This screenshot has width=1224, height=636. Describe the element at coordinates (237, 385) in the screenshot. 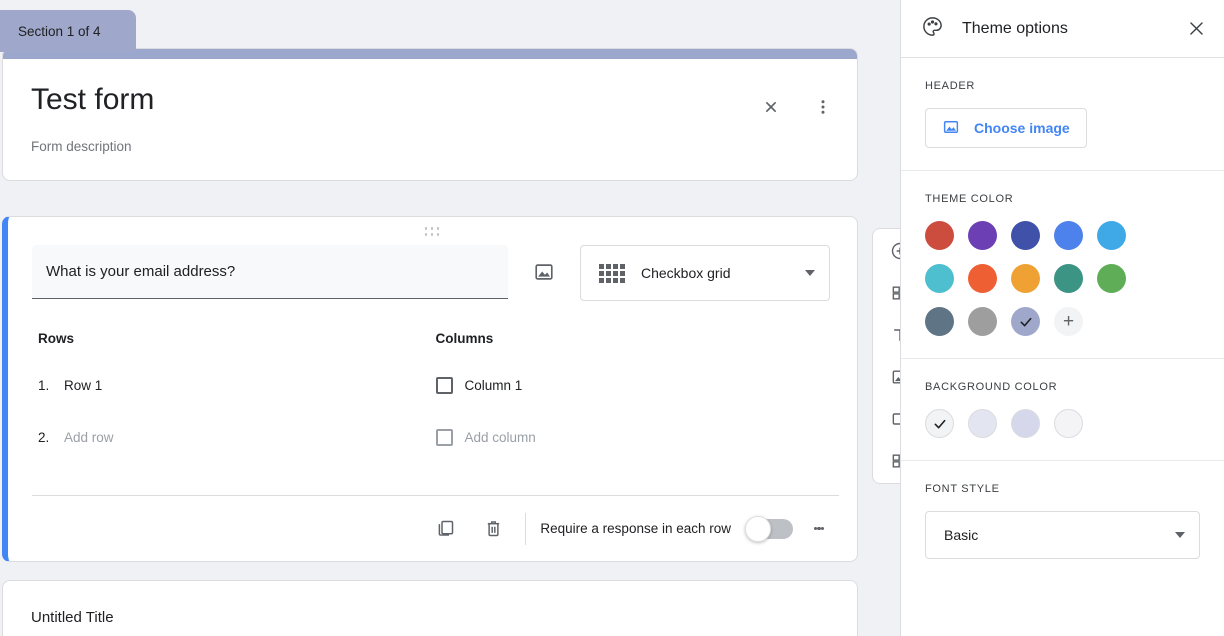

I see `row-item: 1. Row 1` at that location.